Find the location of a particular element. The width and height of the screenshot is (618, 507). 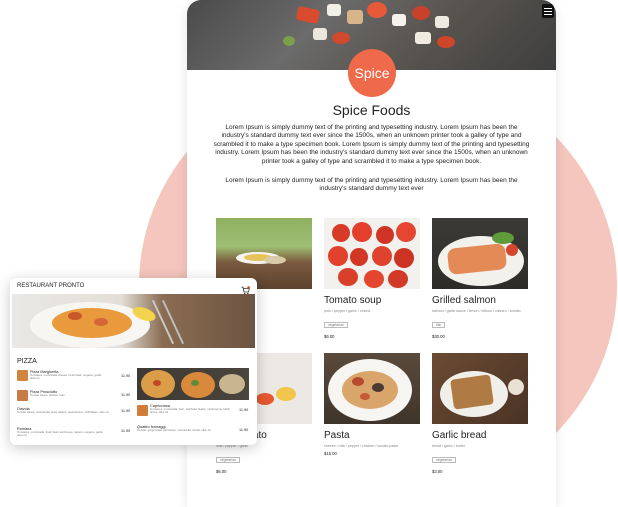

cart-icon is located at coordinates (245, 288).